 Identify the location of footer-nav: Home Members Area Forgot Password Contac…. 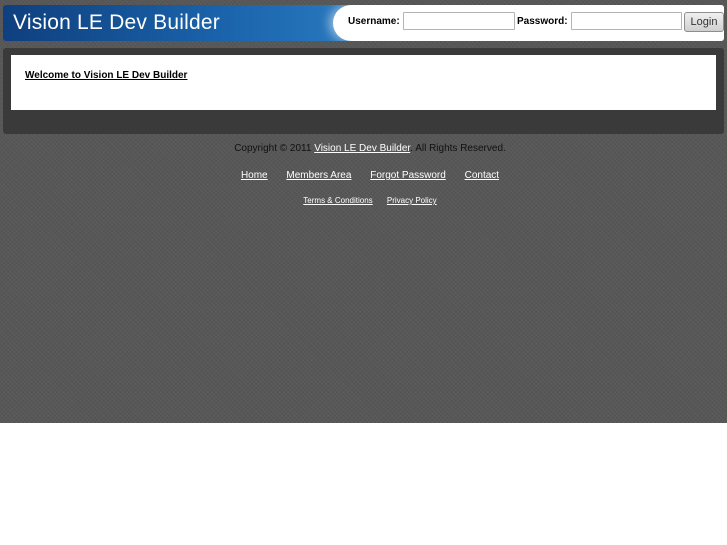
(363, 175).